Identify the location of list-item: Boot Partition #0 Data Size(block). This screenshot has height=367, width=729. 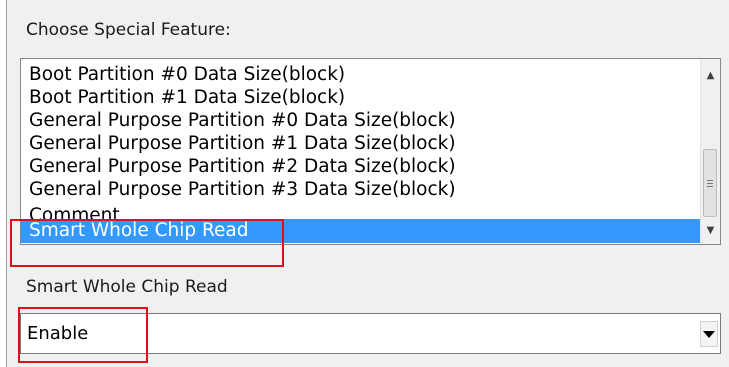
(360, 75).